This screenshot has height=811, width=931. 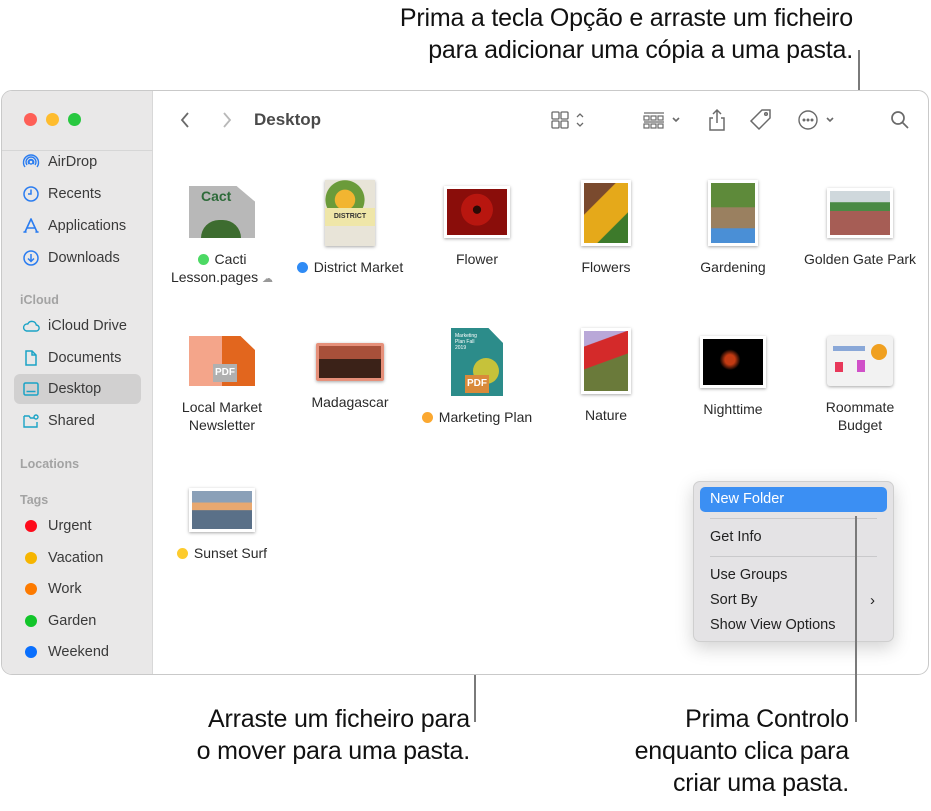 What do you see at coordinates (793, 625) in the screenshot?
I see `menu-item-show-view-options: Show View Options` at bounding box center [793, 625].